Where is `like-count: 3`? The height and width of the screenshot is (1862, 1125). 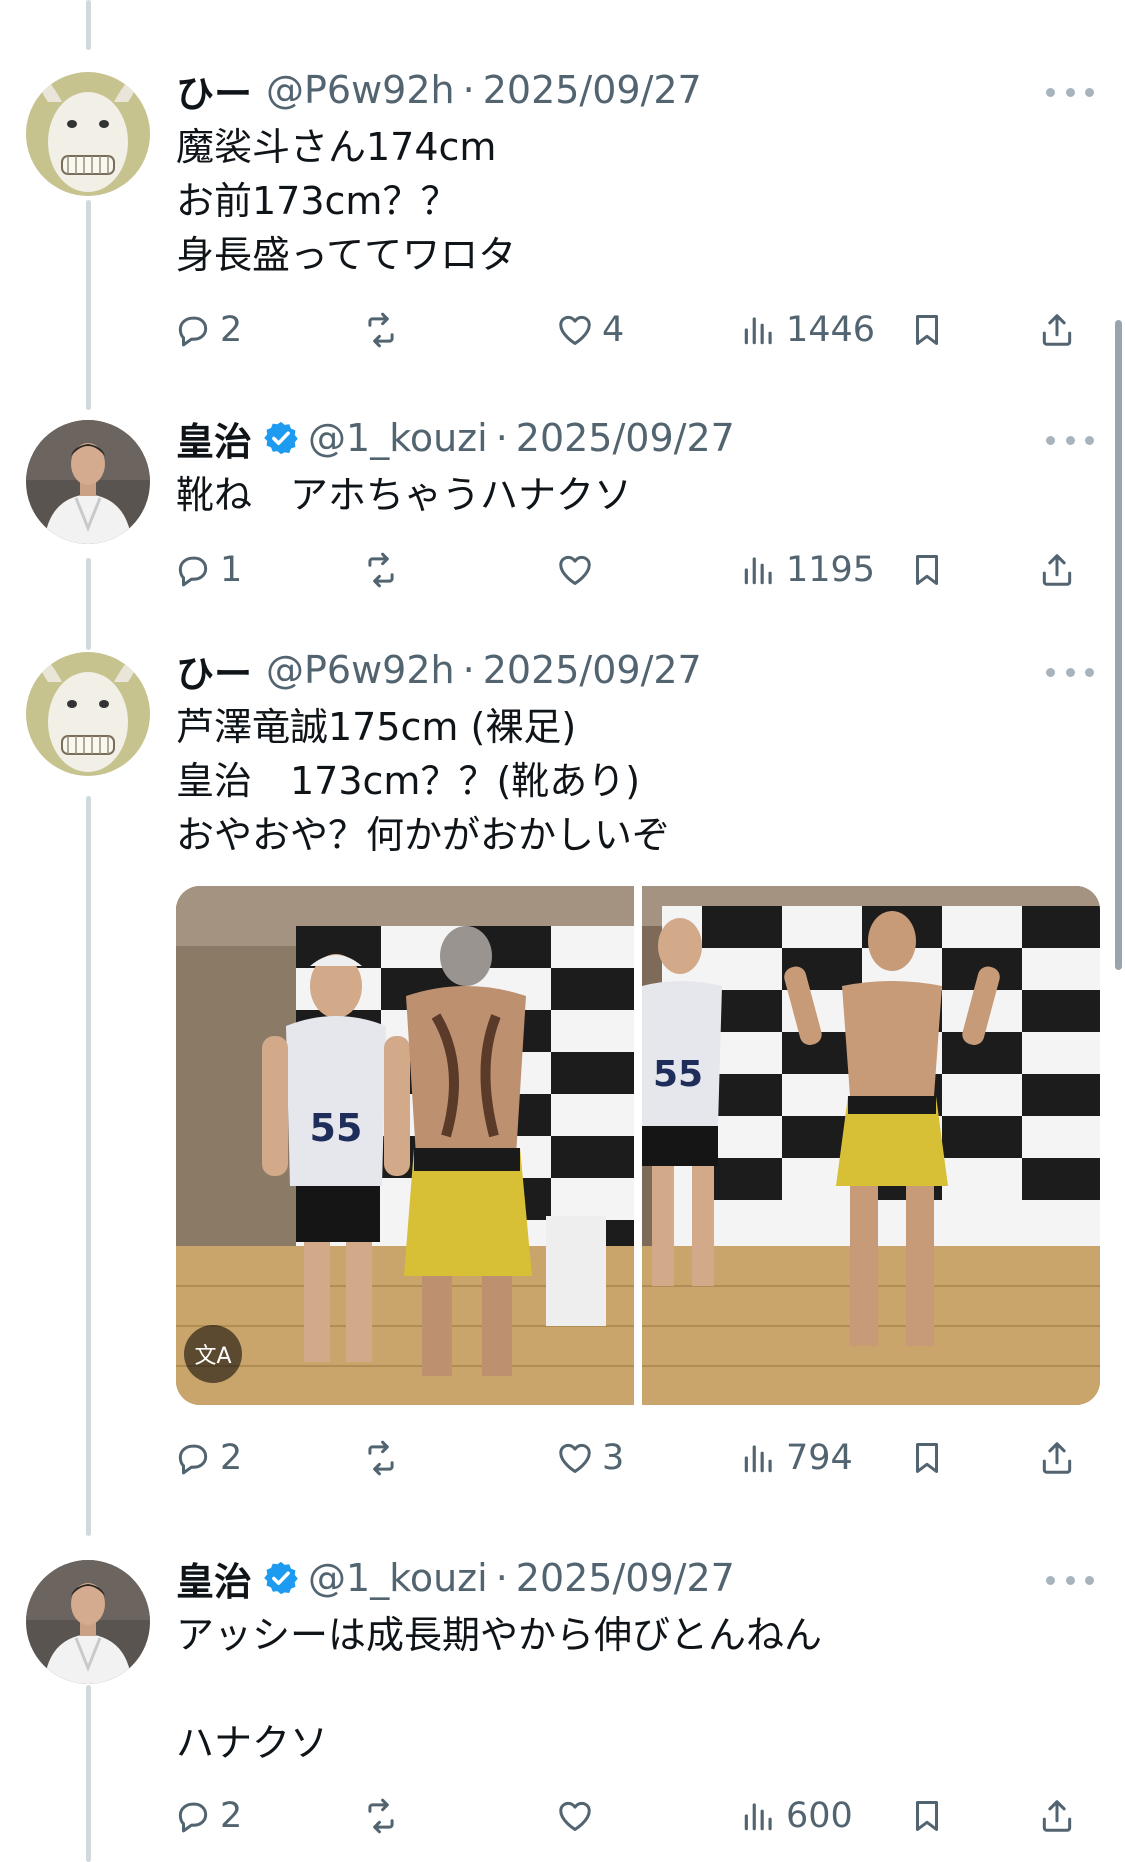
like-count: 3 is located at coordinates (613, 1458).